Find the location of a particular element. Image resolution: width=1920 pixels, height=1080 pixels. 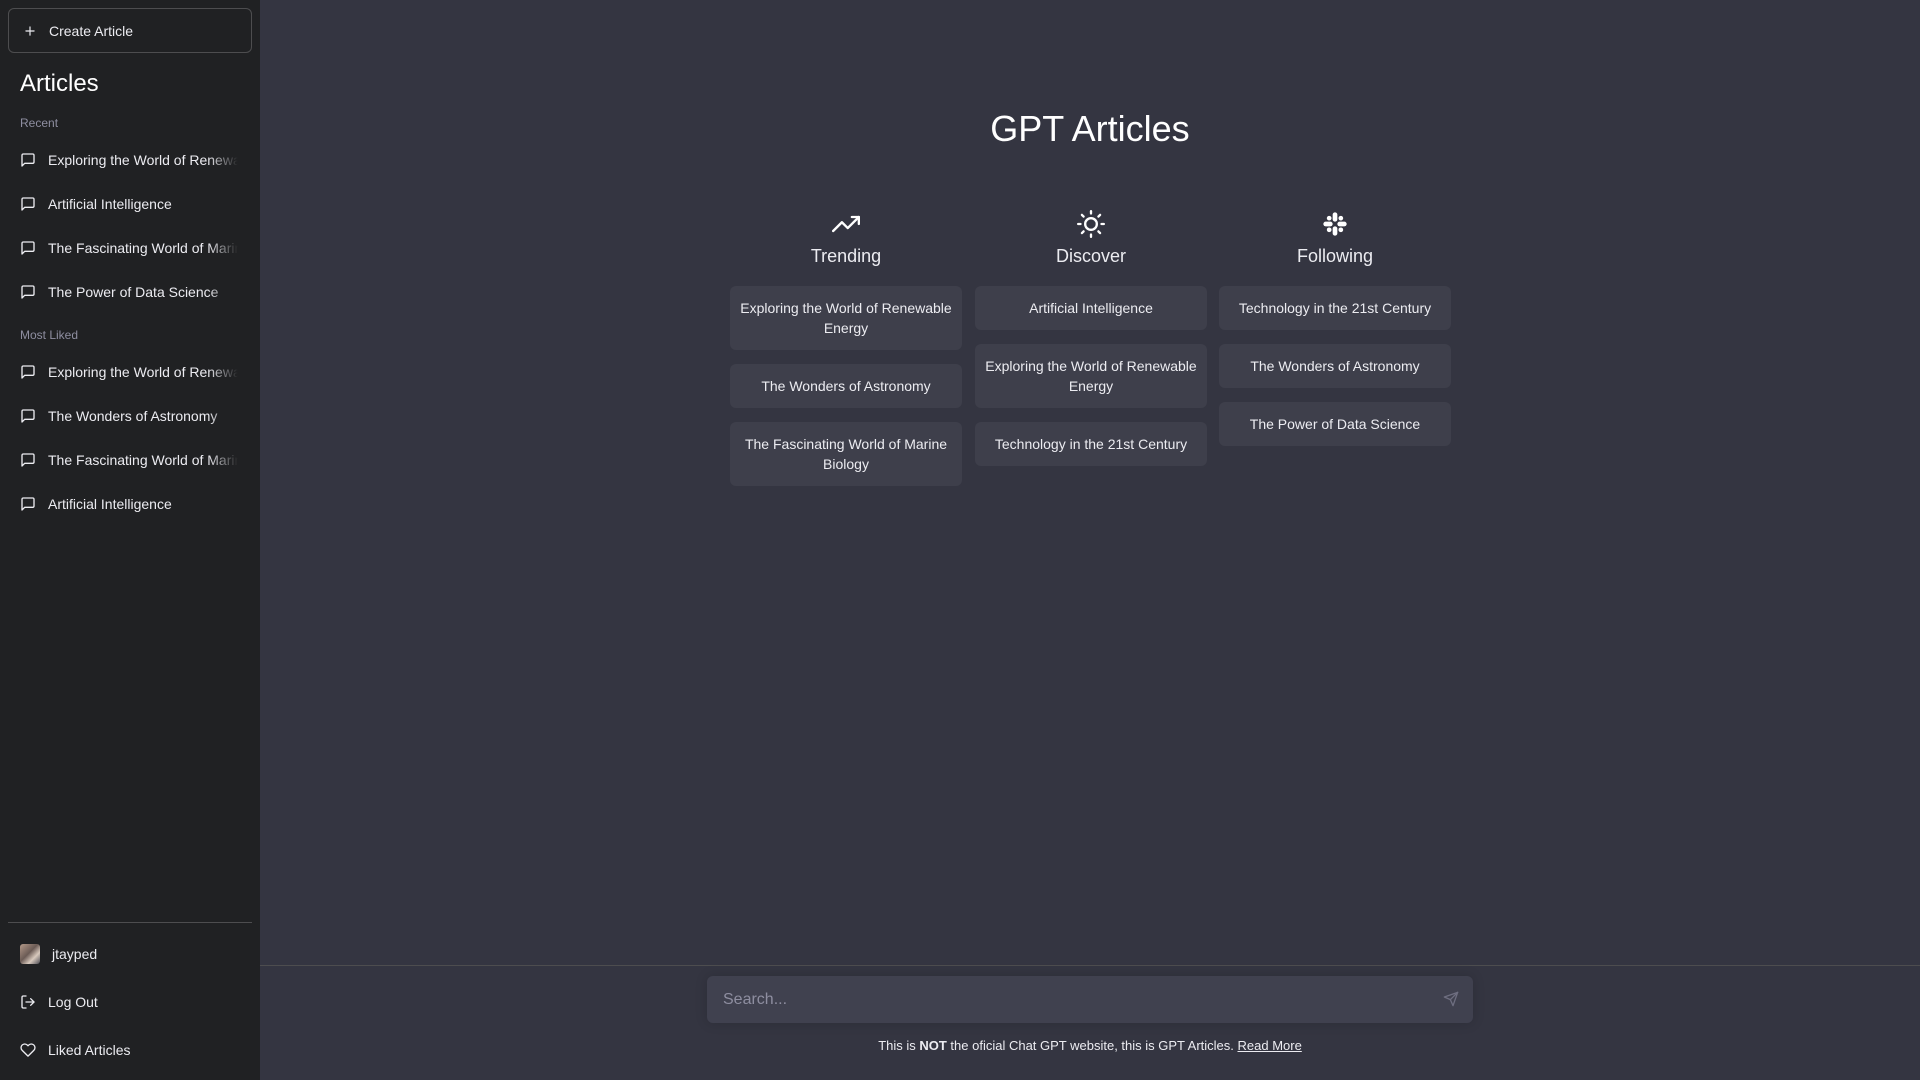

liked-articles-button: Liked Articles is located at coordinates (130, 1050).